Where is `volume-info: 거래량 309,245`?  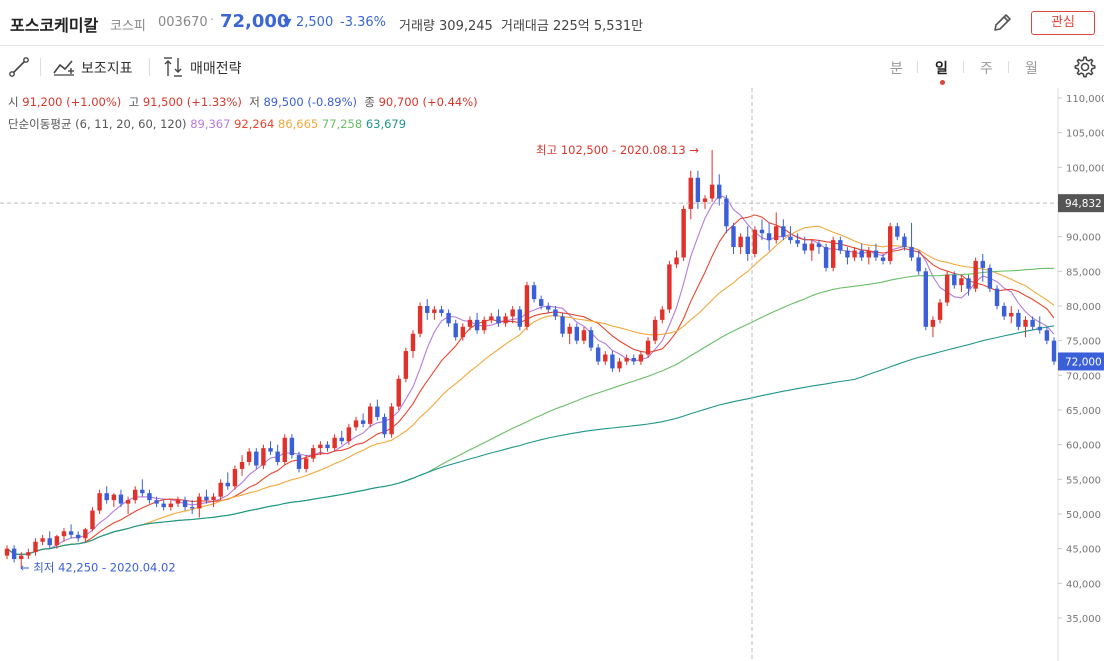 volume-info: 거래량 309,245 is located at coordinates (446, 24).